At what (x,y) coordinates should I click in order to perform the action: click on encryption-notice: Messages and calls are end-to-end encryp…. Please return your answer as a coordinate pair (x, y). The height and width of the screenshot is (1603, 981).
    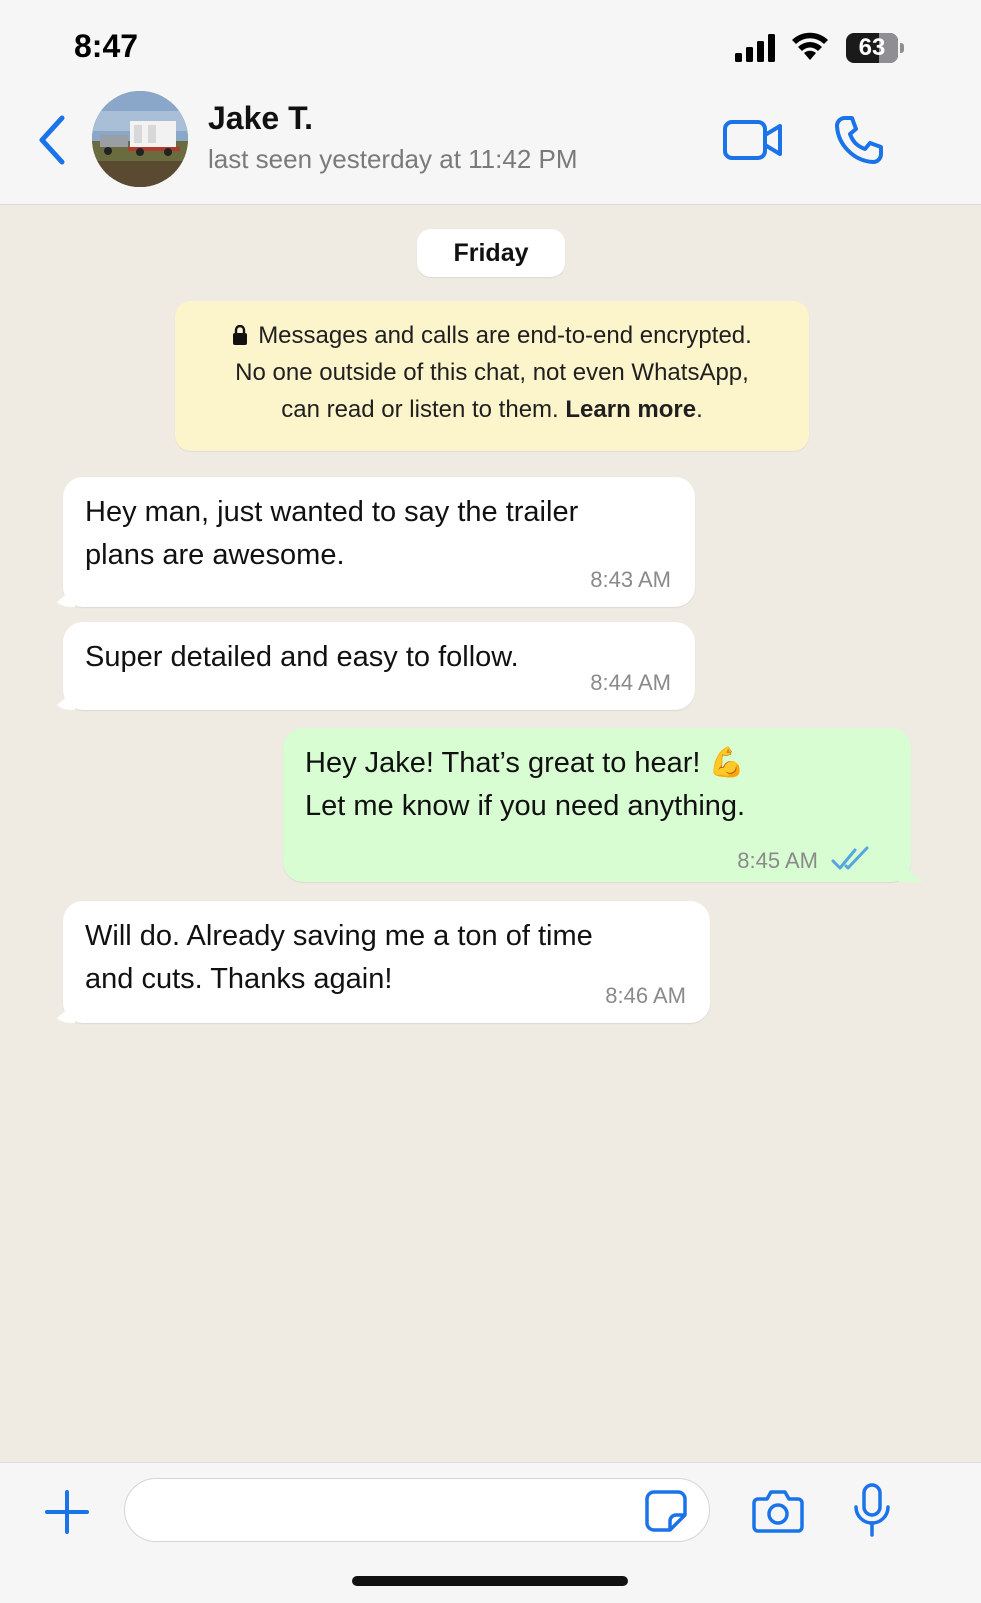
    Looking at the image, I should click on (492, 376).